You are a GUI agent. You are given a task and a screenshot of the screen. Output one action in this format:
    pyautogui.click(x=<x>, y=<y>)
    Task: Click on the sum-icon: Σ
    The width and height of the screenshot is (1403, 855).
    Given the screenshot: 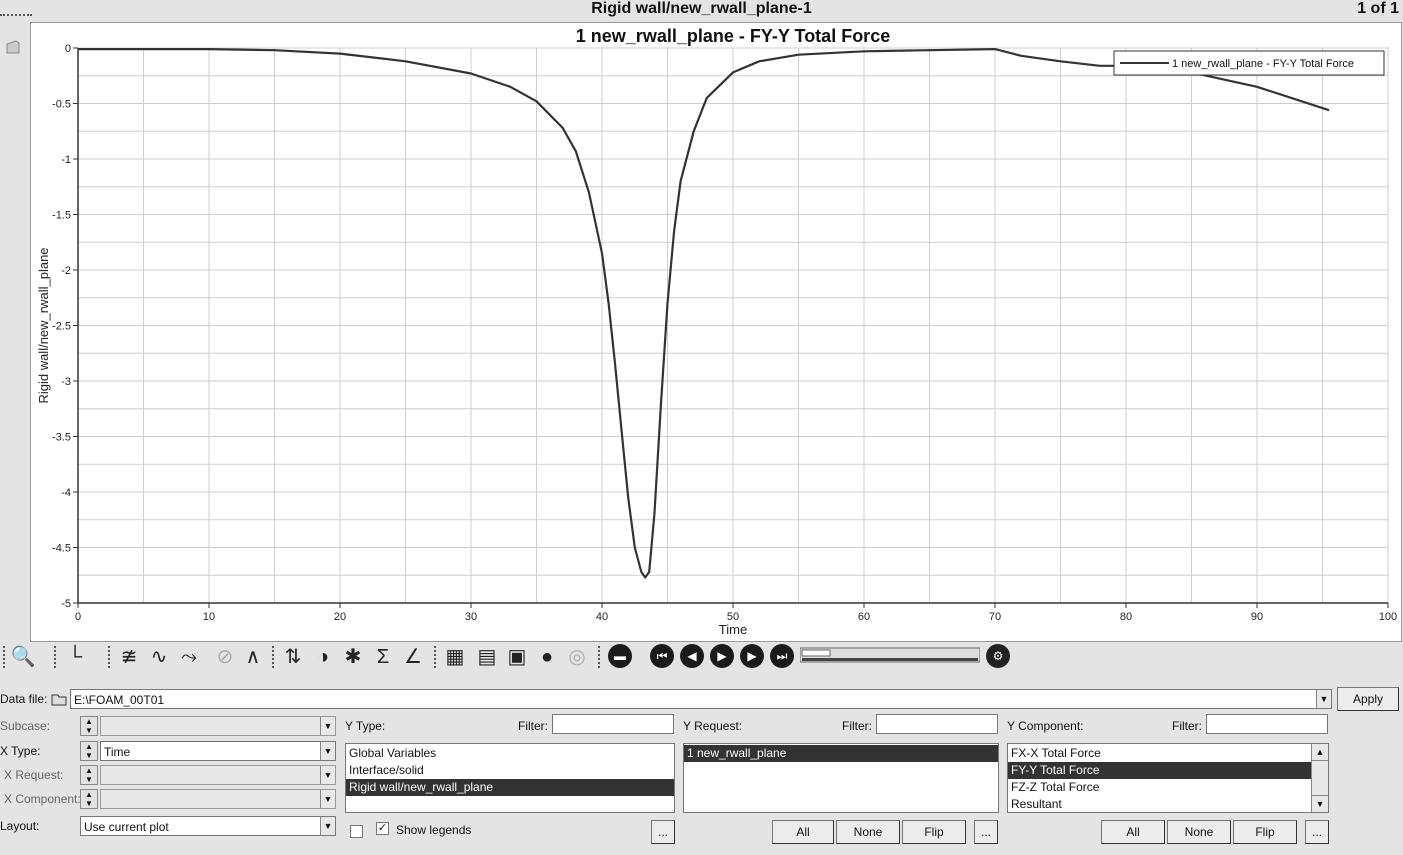 What is the action you would take?
    pyautogui.click(x=383, y=657)
    